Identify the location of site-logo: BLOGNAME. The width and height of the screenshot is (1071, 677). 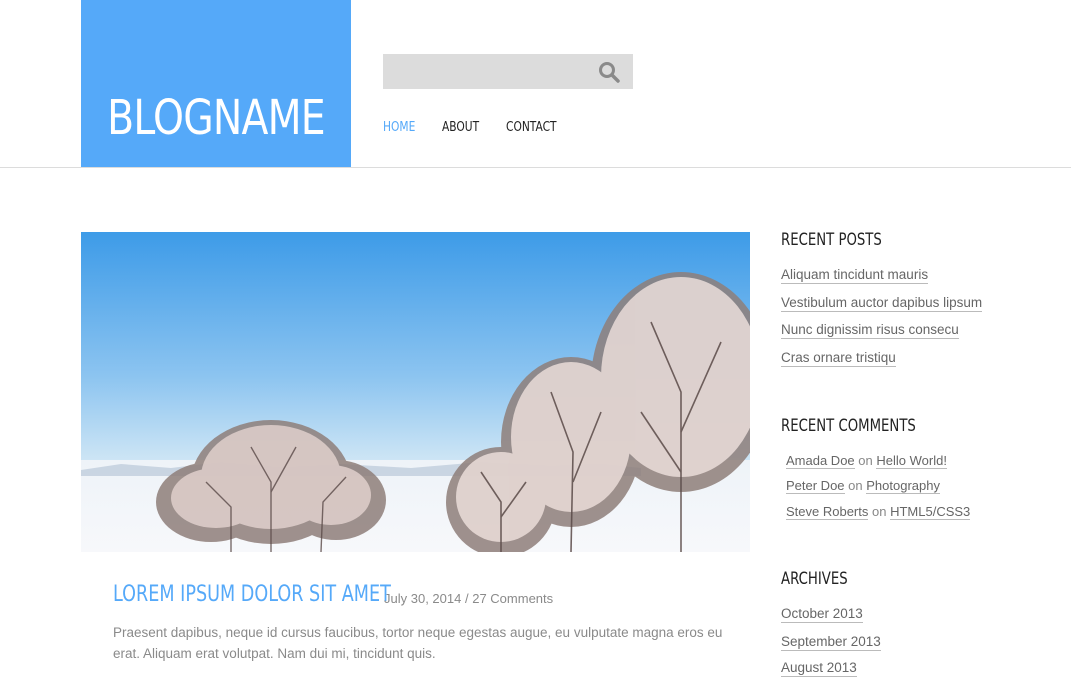
(215, 118).